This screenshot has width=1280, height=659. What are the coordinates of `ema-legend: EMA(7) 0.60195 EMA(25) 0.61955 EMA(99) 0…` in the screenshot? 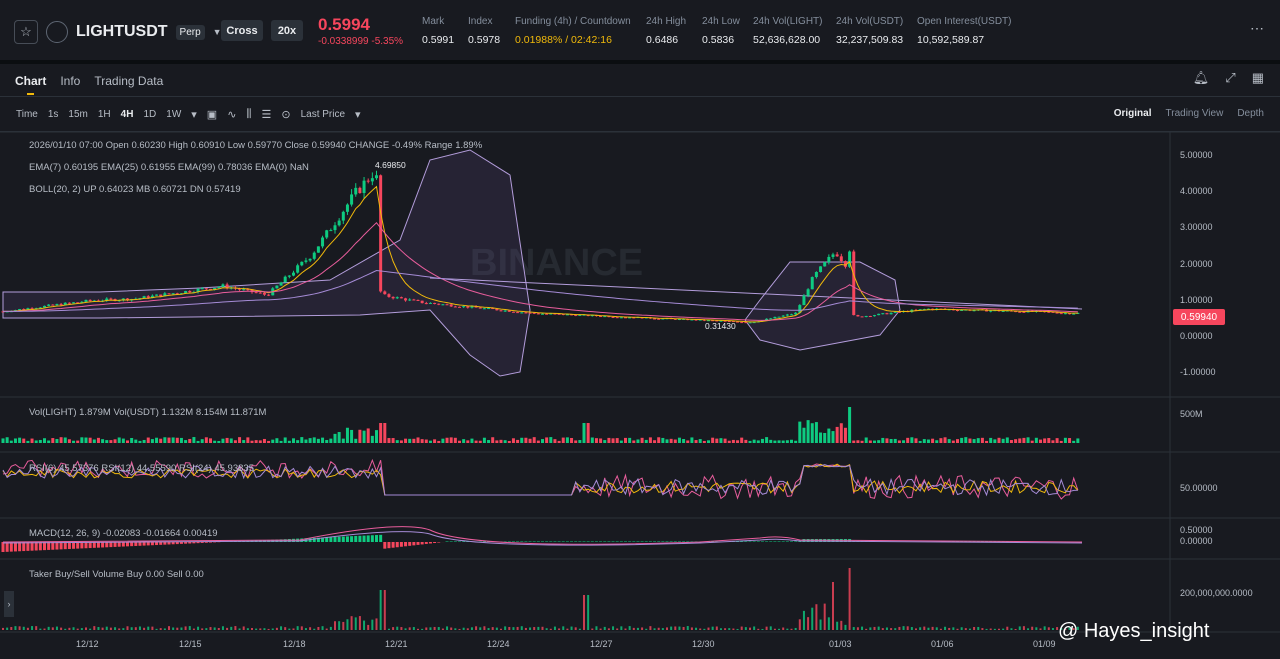 It's located at (169, 167).